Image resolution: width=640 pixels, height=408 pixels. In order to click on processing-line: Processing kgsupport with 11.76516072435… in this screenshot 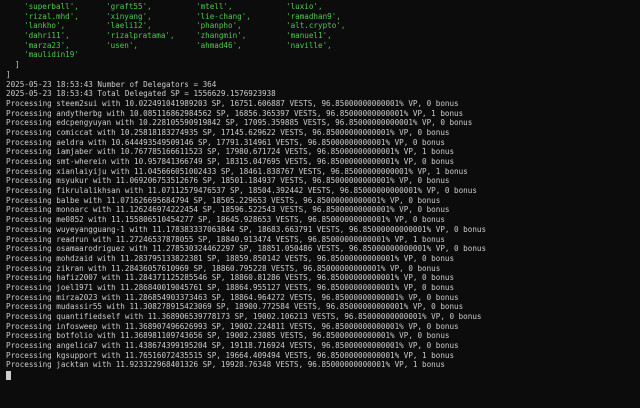, I will do `click(230, 355)`.